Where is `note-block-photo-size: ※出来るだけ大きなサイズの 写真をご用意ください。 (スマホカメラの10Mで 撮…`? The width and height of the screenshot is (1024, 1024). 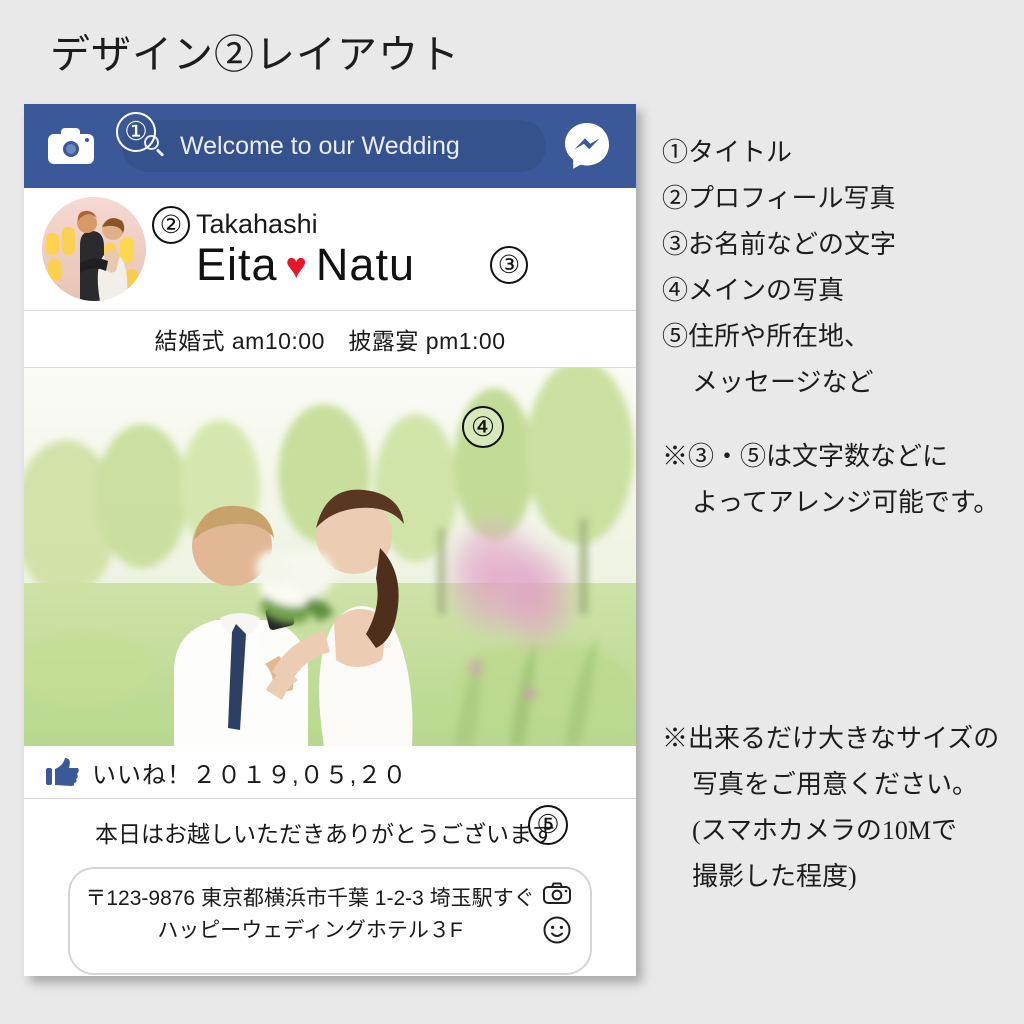
note-block-photo-size: ※出来るだけ大きなサイズの 写真をご用意ください。 (スマホカメラの10Mで 撮… is located at coordinates (840, 818).